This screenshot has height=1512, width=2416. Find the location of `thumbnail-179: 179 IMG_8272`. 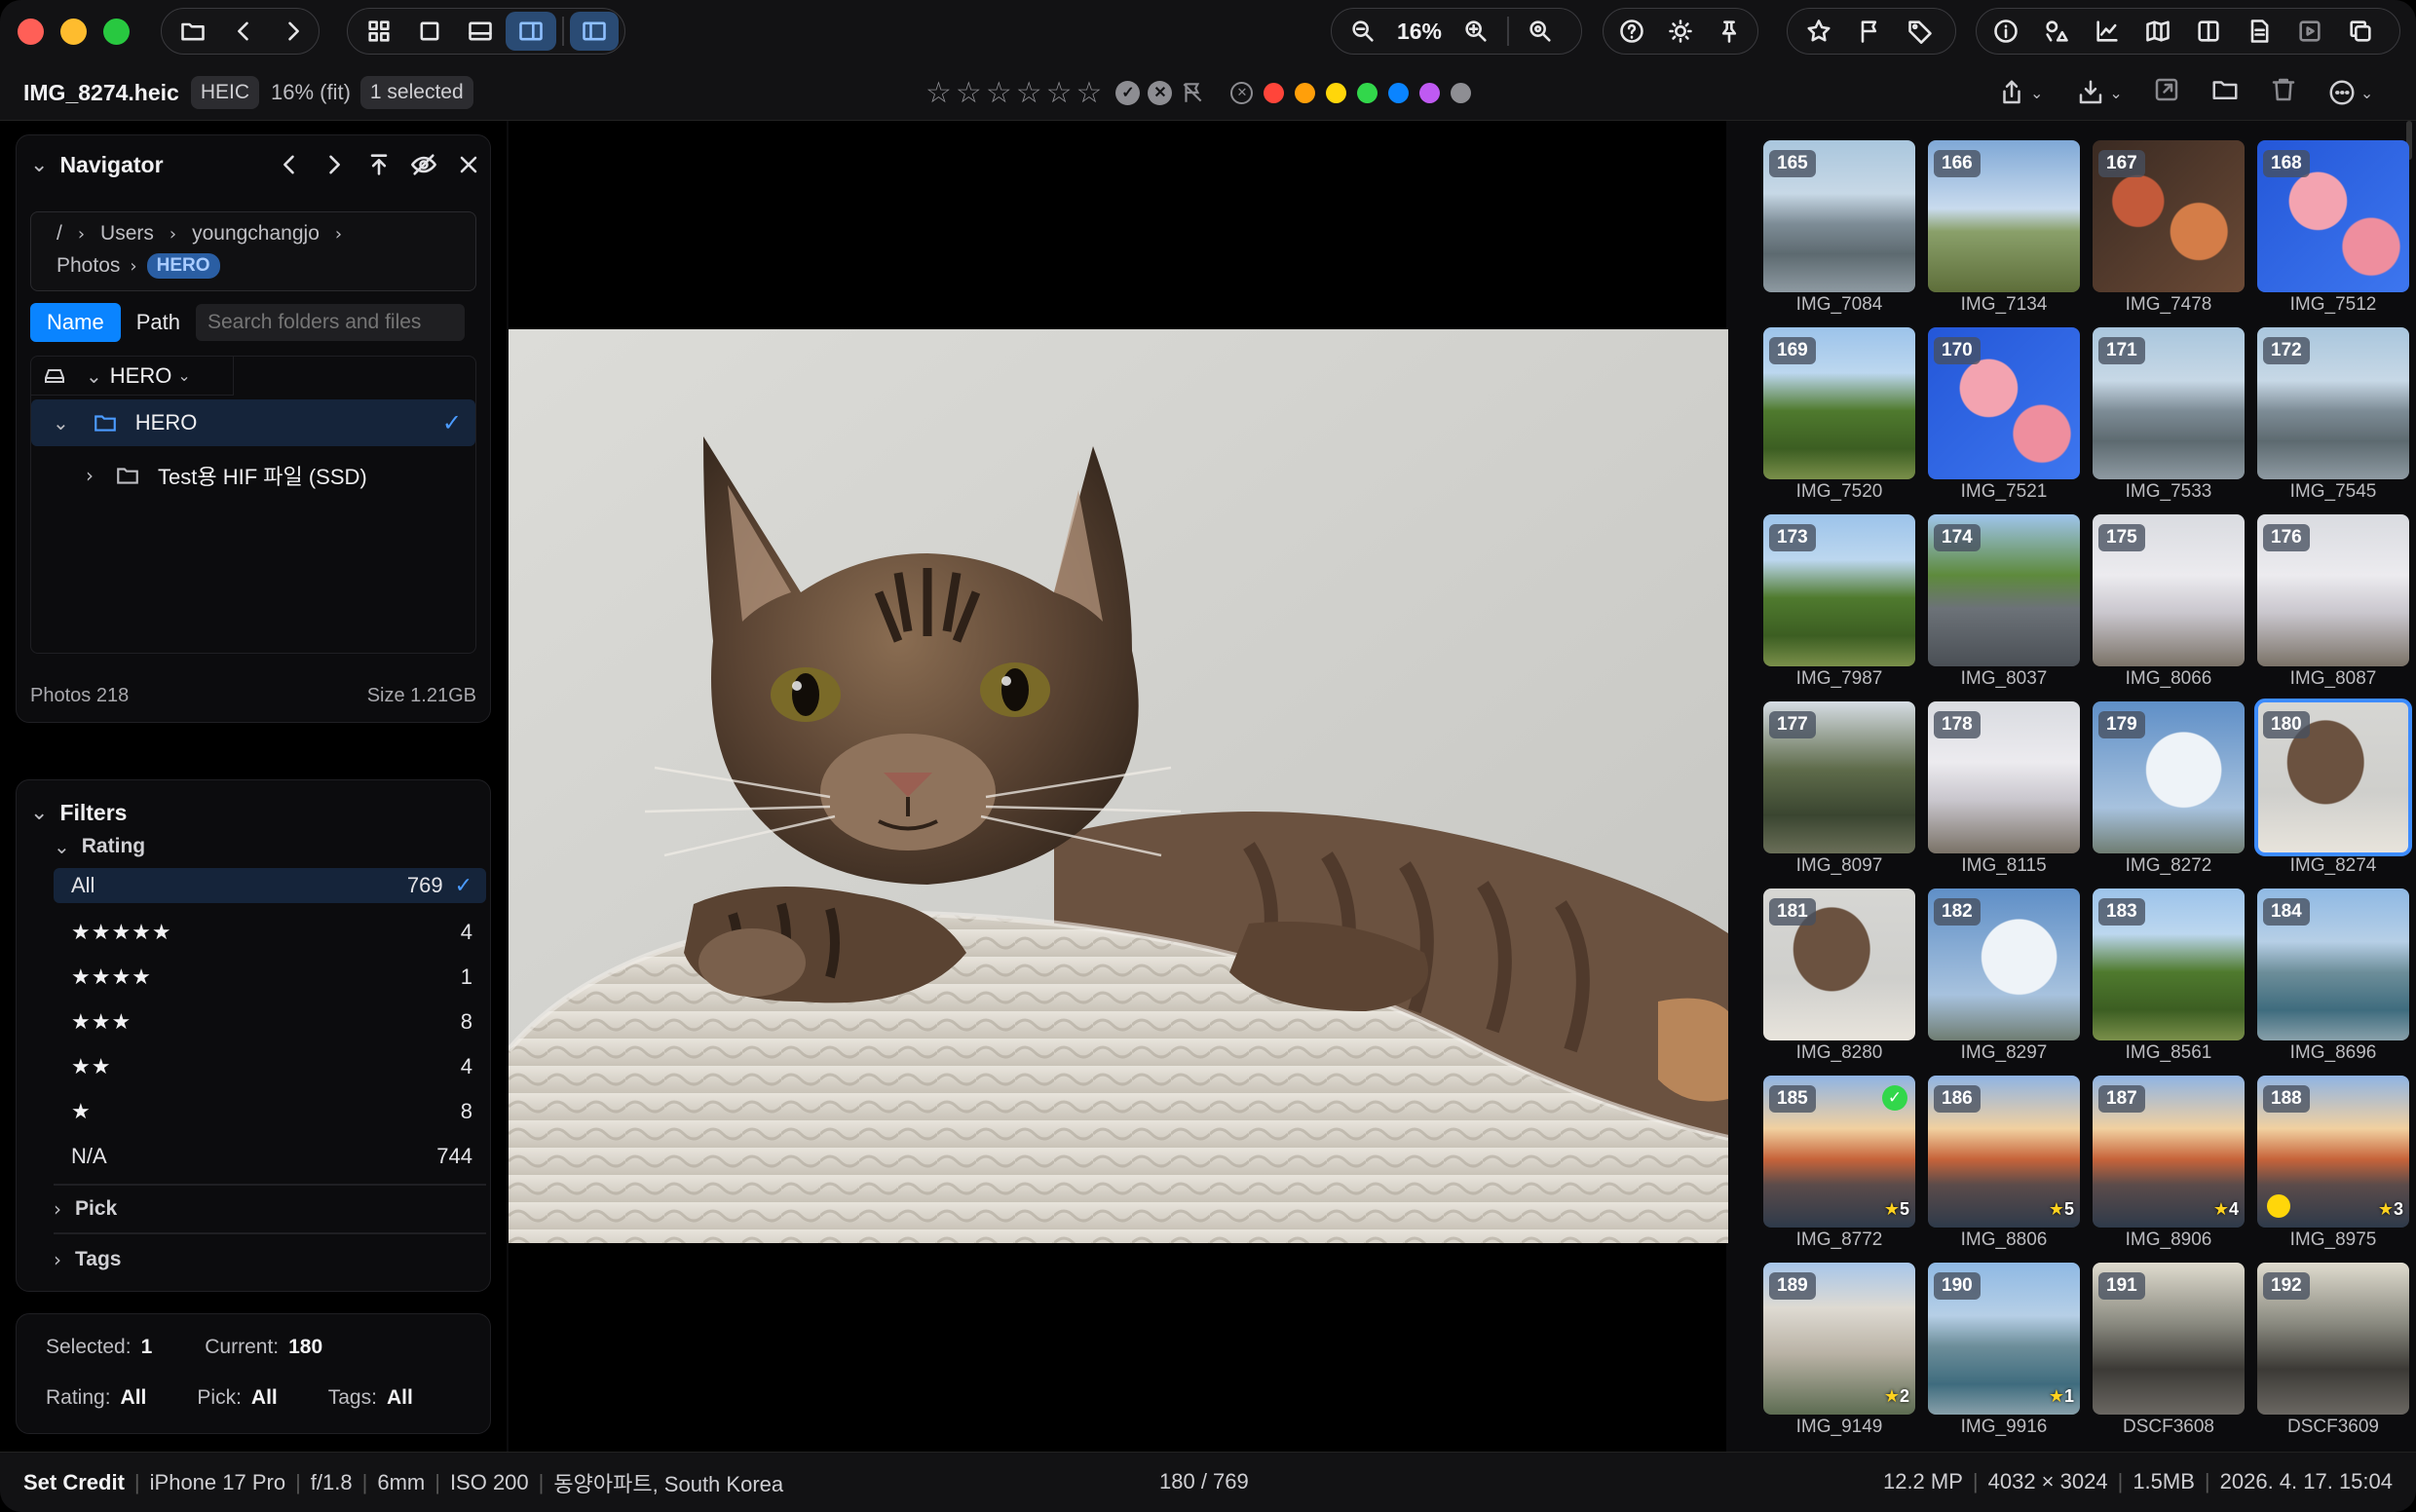

thumbnail-179: 179 IMG_8272 is located at coordinates (2169, 791).